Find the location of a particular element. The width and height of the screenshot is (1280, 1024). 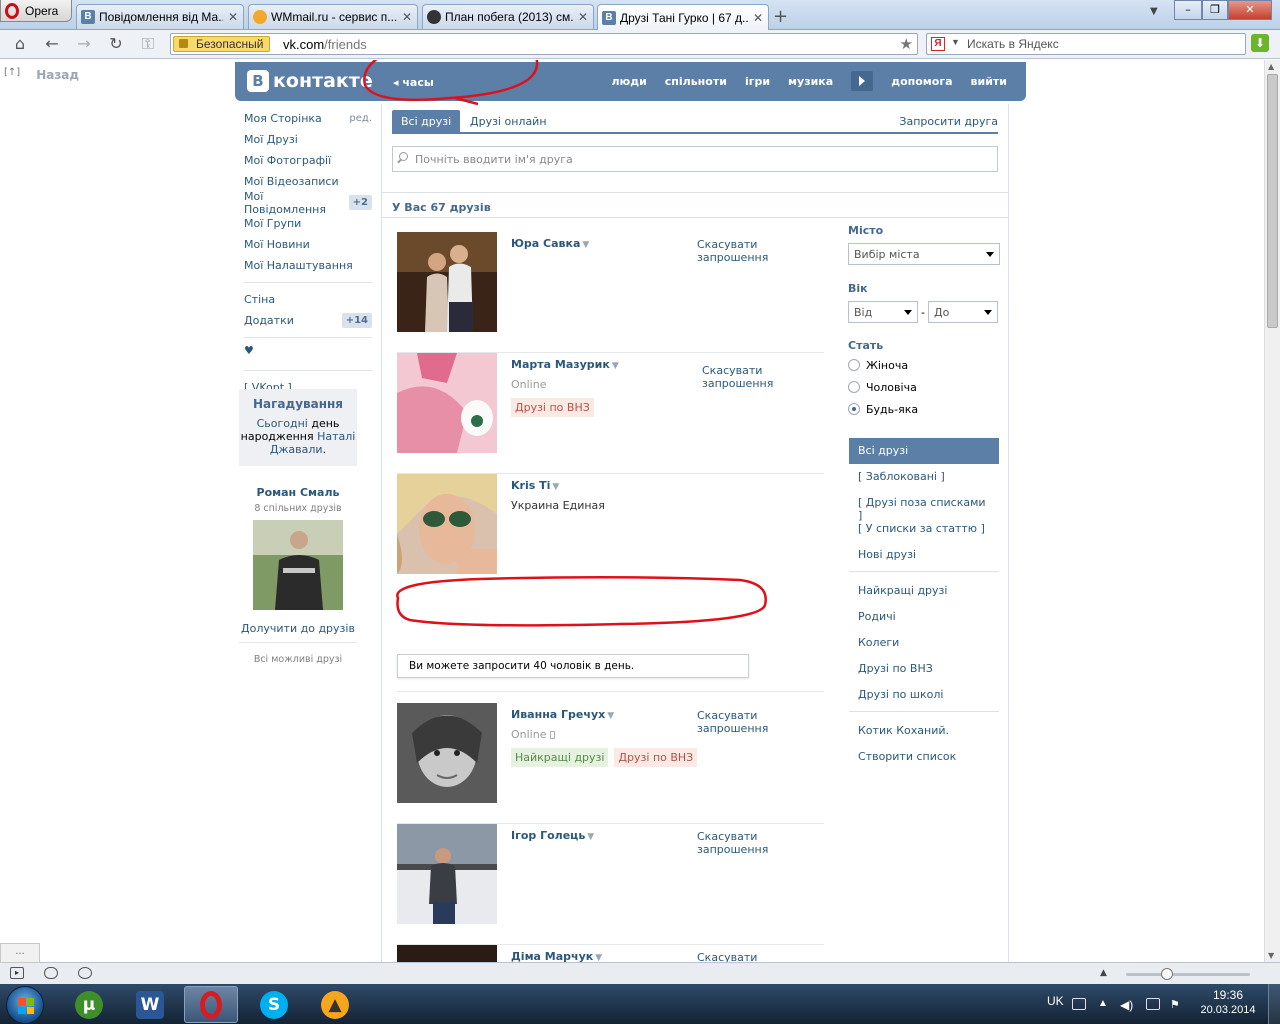

show-desktop-button is located at coordinates (1274, 1004).